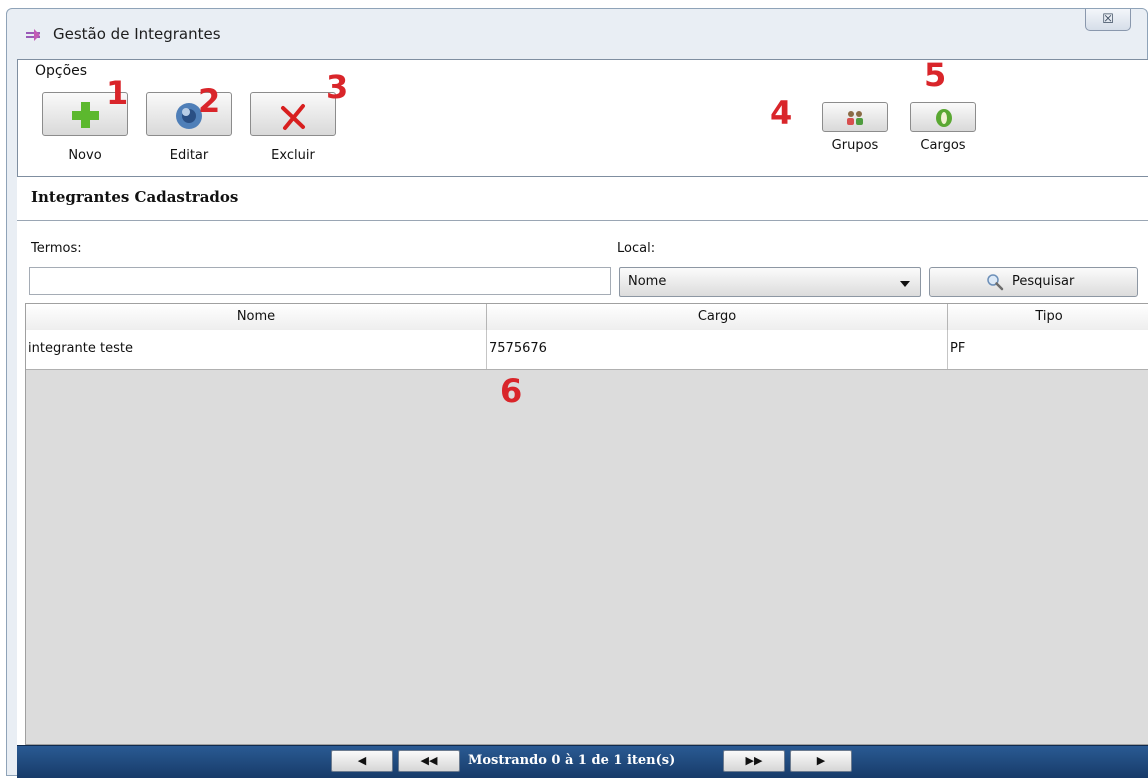  I want to click on next-page-button: ▶▶, so click(754, 761).